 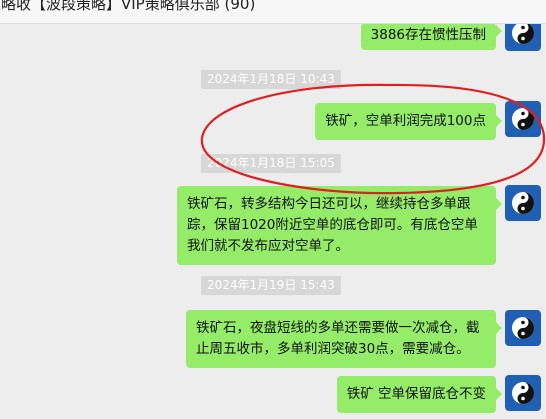 What do you see at coordinates (273, 12) in the screenshot?
I see `title-bar: 策略收【波段策略】VIP策略俱乐部 (90)` at bounding box center [273, 12].